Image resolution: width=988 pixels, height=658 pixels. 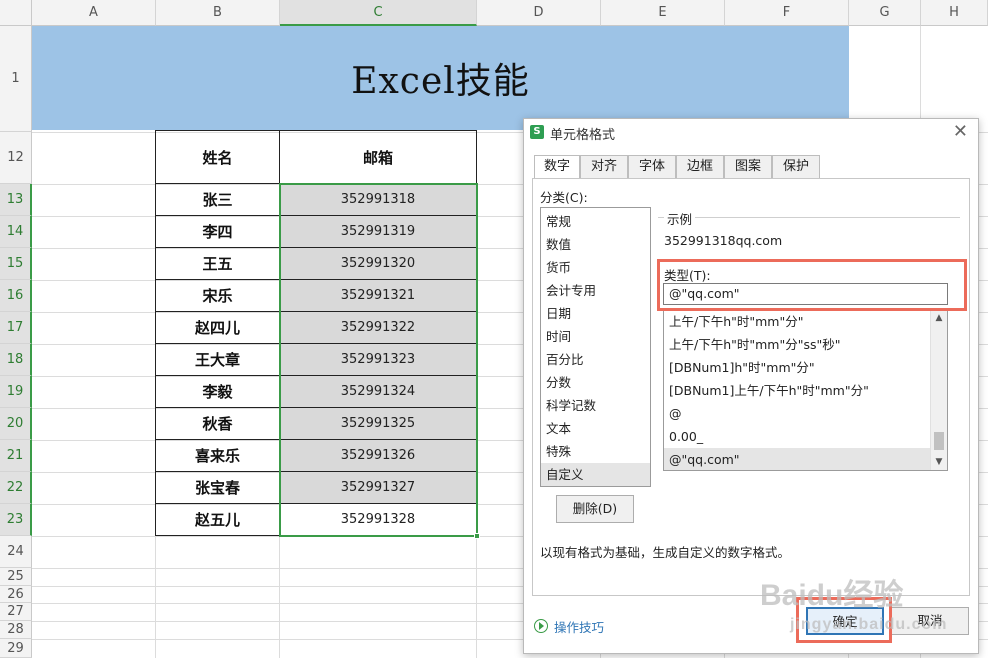 What do you see at coordinates (16, 552) in the screenshot?
I see `row-header-24: 24` at bounding box center [16, 552].